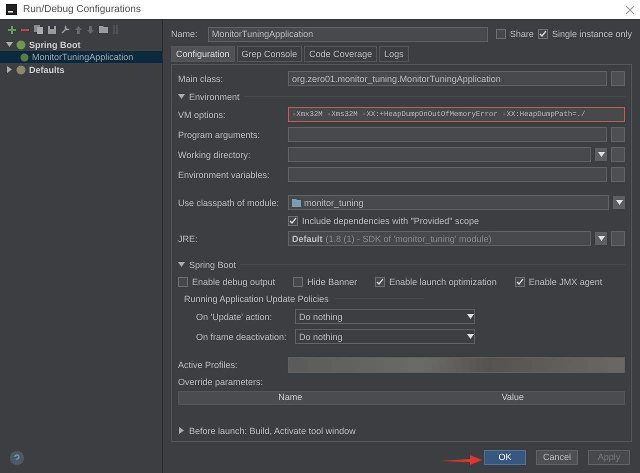 Image resolution: width=640 pixels, height=473 pixels. Describe the element at coordinates (447, 78) in the screenshot. I see `main-class-field: org.zero01.monitor_tuning.MonitorTuningApplication` at that location.